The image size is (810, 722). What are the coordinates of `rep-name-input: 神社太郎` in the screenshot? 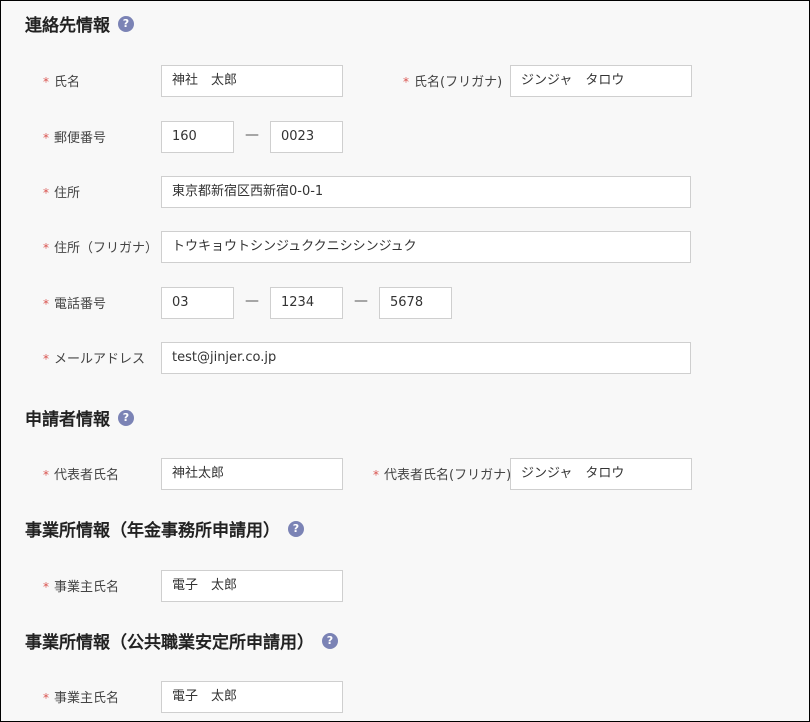 It's located at (252, 474).